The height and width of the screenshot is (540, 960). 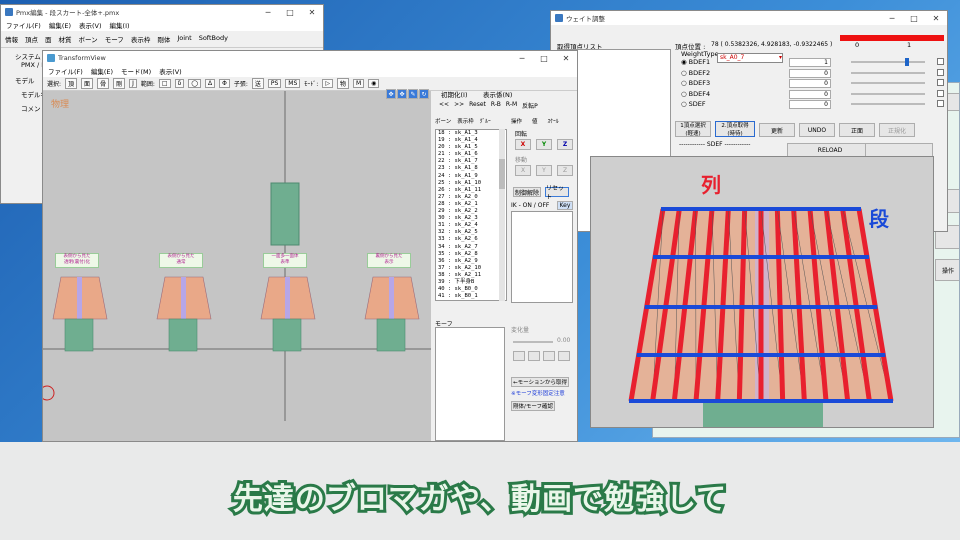 I want to click on move-view-icon: ✥, so click(x=391, y=94).